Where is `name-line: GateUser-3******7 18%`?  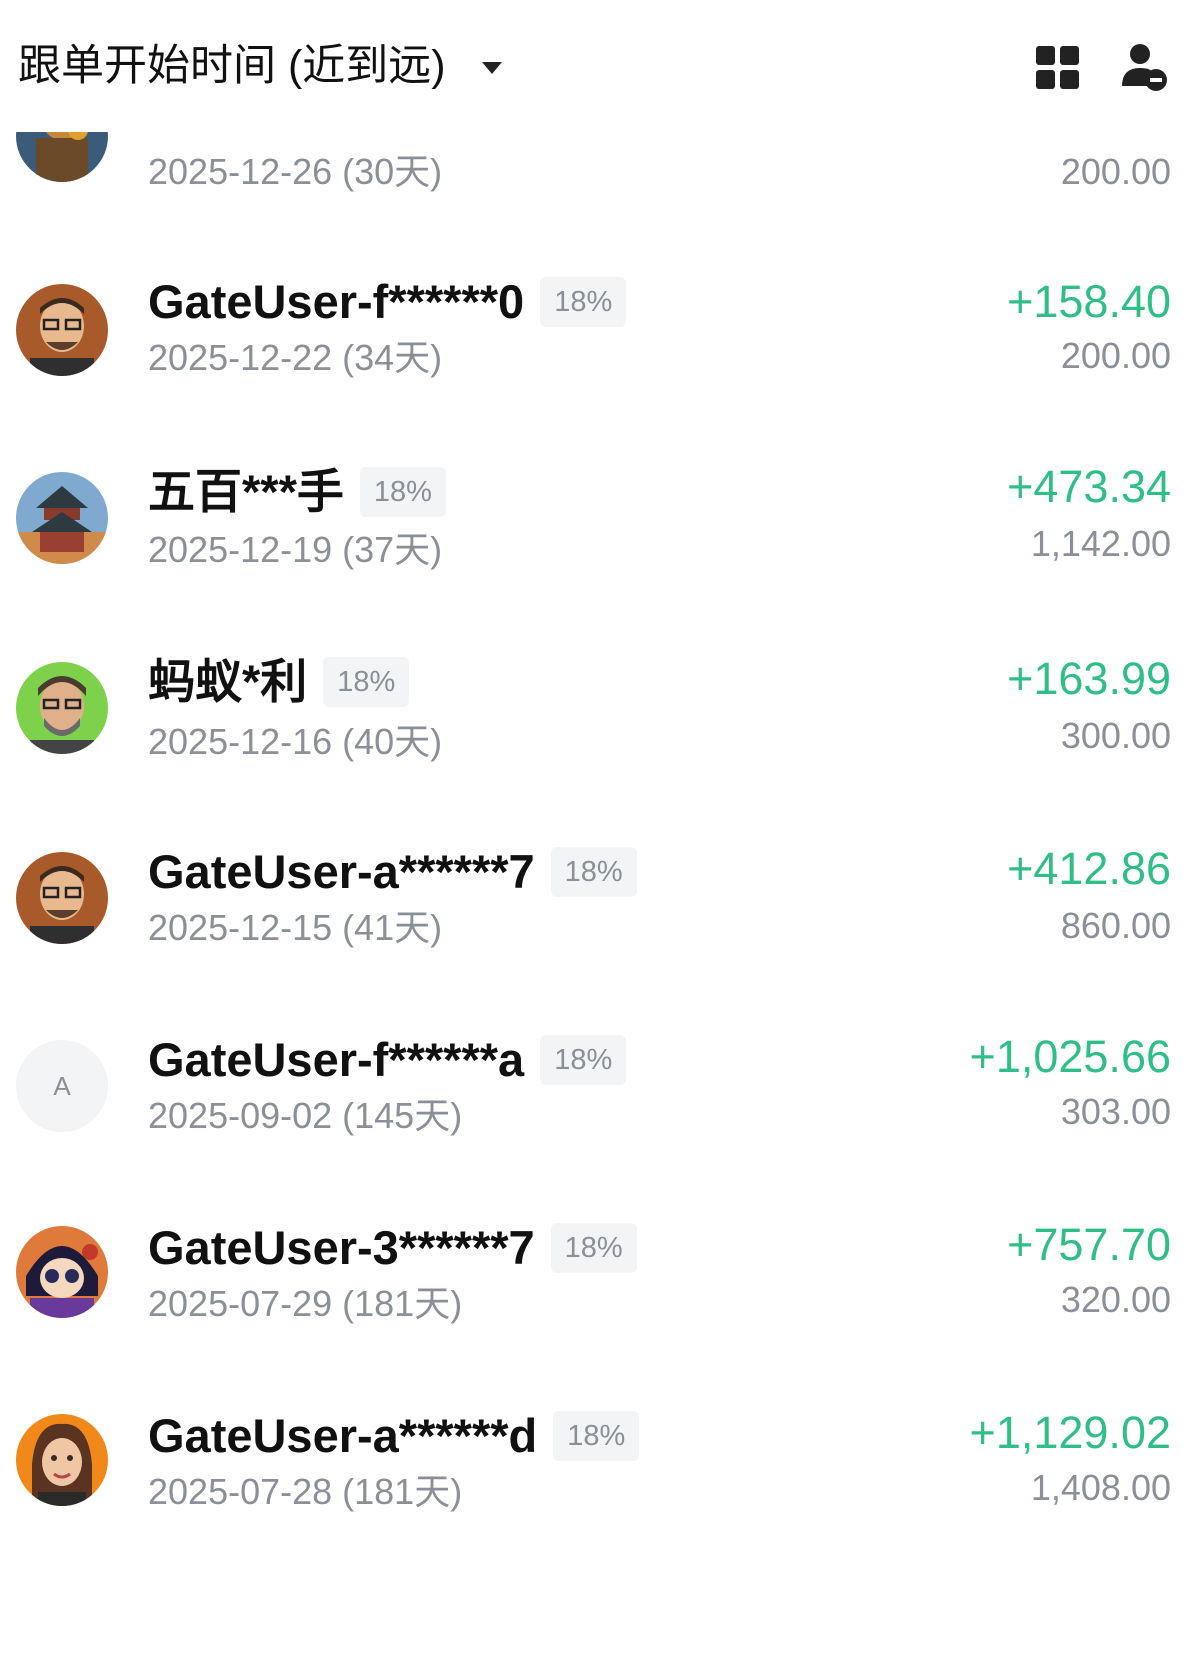
name-line: GateUser-3******7 18% is located at coordinates (392, 1248).